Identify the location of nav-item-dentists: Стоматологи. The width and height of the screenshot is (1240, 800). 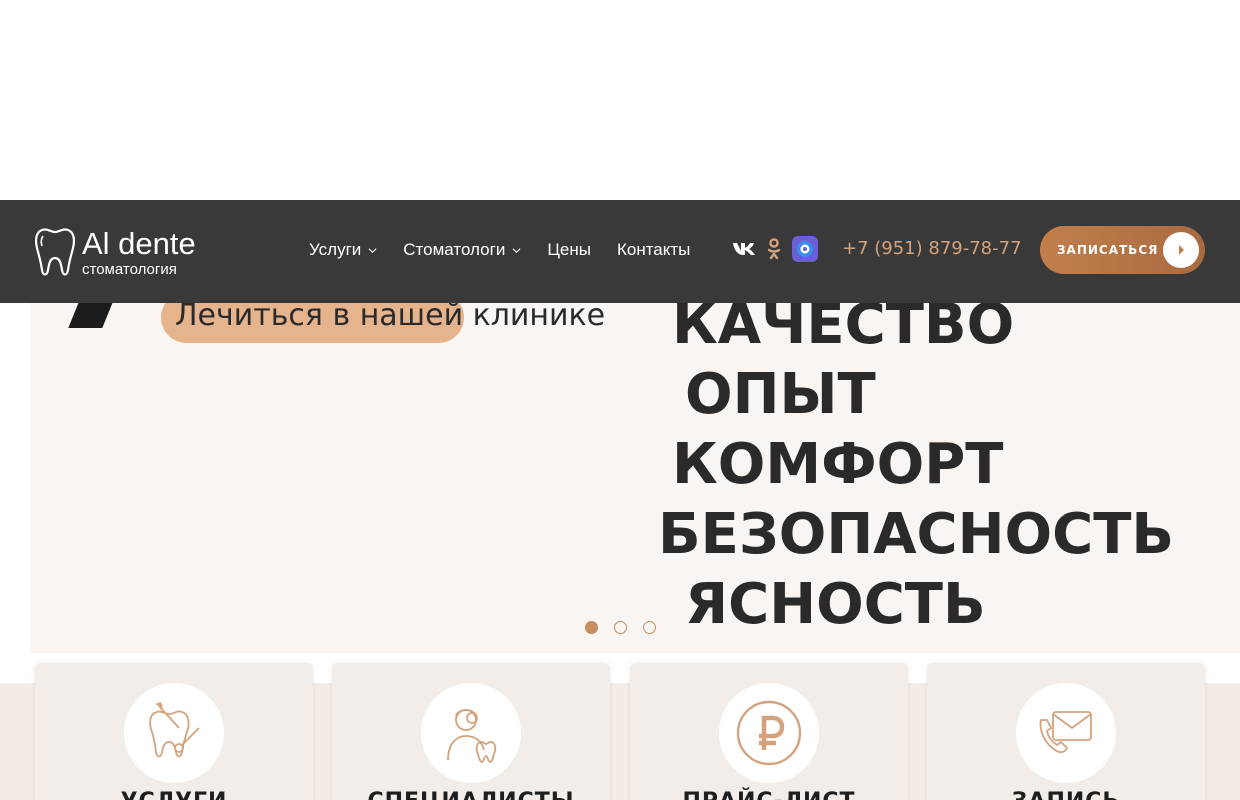
(462, 250).